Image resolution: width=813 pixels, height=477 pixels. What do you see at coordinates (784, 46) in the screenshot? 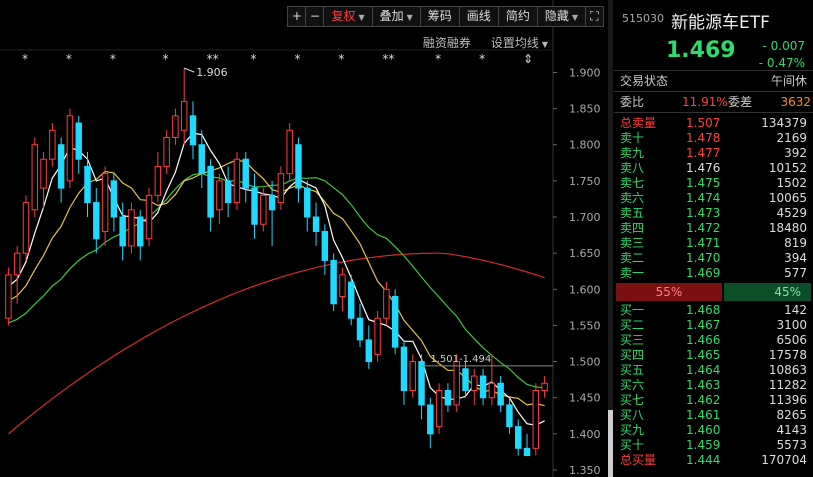
I see `change-value: - 0.007` at bounding box center [784, 46].